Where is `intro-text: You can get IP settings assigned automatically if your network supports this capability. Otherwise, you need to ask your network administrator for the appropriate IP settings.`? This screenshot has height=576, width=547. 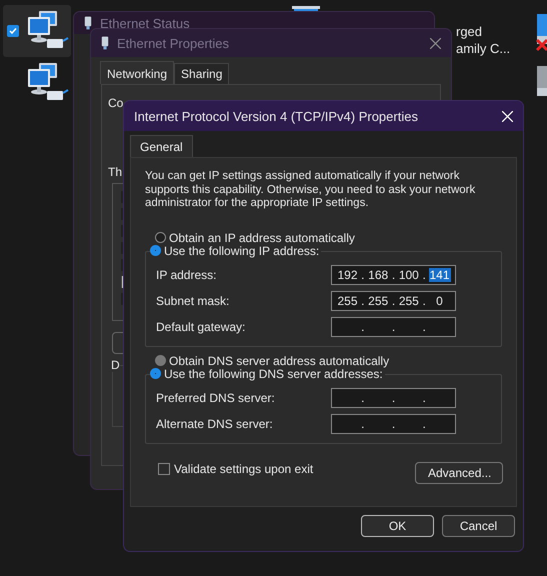
intro-text: You can get IP settings assigned automatically if your network supports this capability. Otherwise, you need to ask your network administrator for the appropriate IP settings. is located at coordinates (310, 190).